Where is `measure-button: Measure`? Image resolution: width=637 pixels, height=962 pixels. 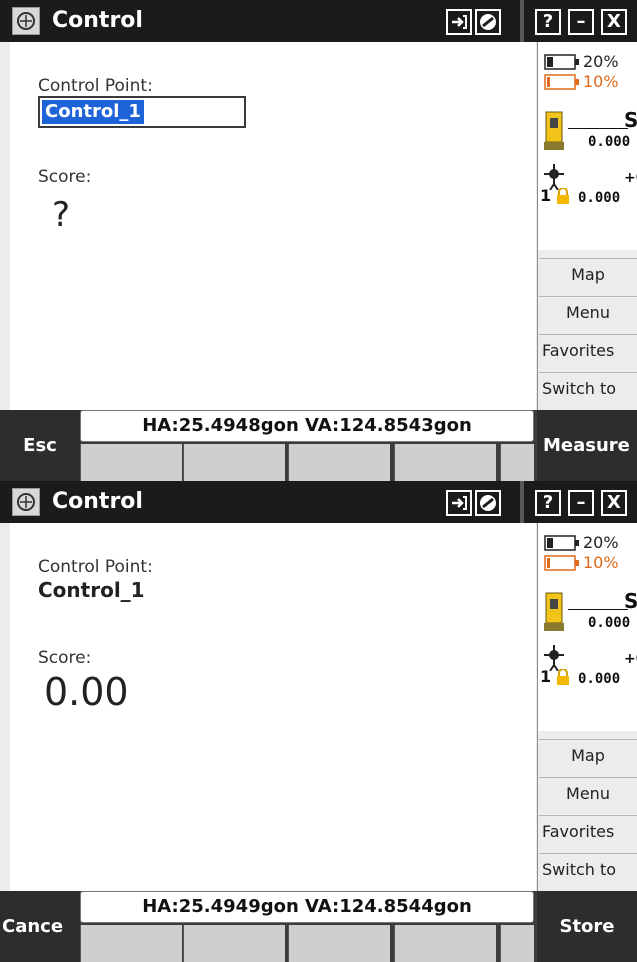 measure-button: Measure is located at coordinates (587, 445).